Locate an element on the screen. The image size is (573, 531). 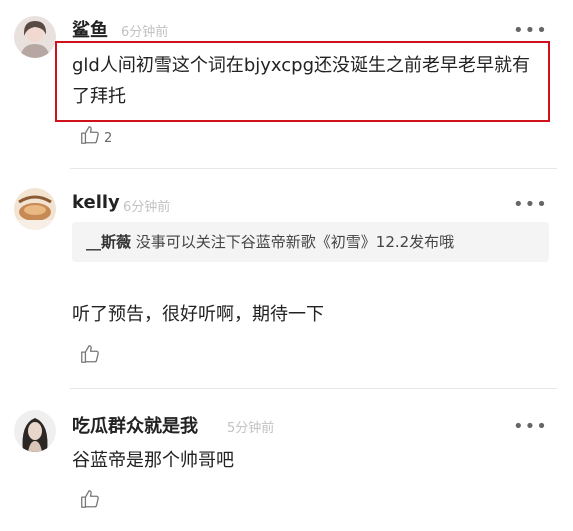
quoted-text: 没事可以关注下谷蓝帝新歌《初雪》12.2发布哦 is located at coordinates (293, 242).